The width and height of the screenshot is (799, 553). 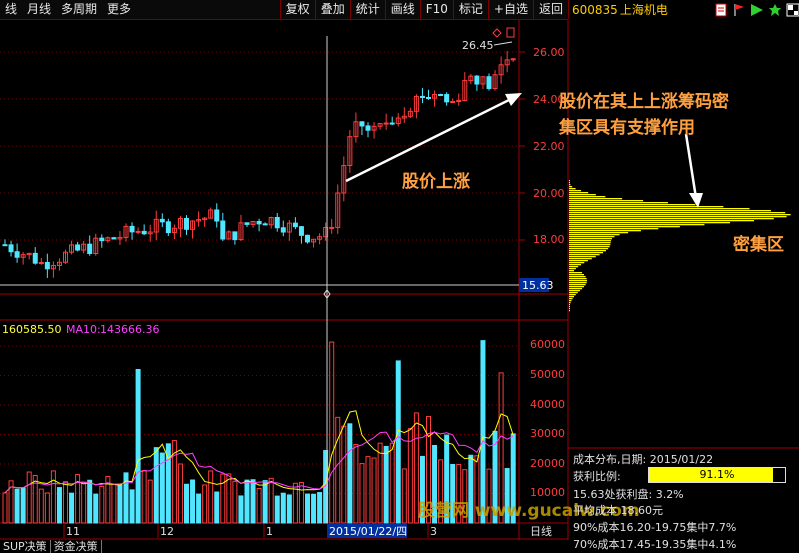 I want to click on zoom-in-button: +, so click(x=535, y=538).